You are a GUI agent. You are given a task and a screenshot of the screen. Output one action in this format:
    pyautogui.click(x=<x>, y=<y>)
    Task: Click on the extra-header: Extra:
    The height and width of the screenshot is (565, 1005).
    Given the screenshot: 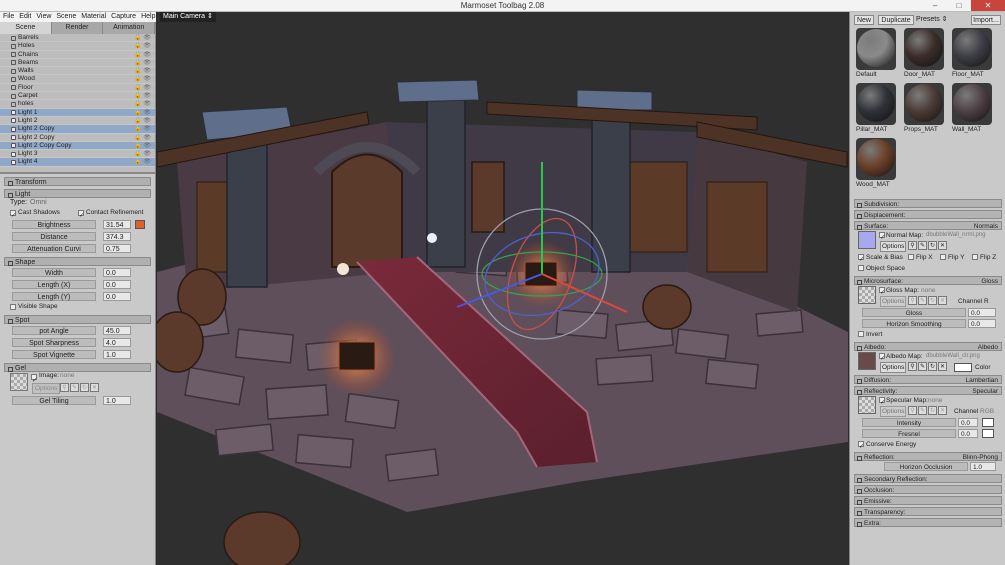 What is the action you would take?
    pyautogui.click(x=928, y=522)
    